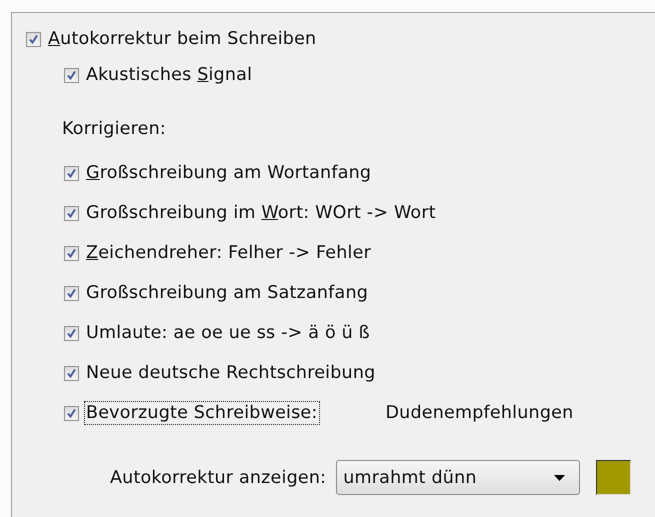 The image size is (655, 517). I want to click on checkbox-label: Großschreibung am Satzanfang, so click(227, 293).